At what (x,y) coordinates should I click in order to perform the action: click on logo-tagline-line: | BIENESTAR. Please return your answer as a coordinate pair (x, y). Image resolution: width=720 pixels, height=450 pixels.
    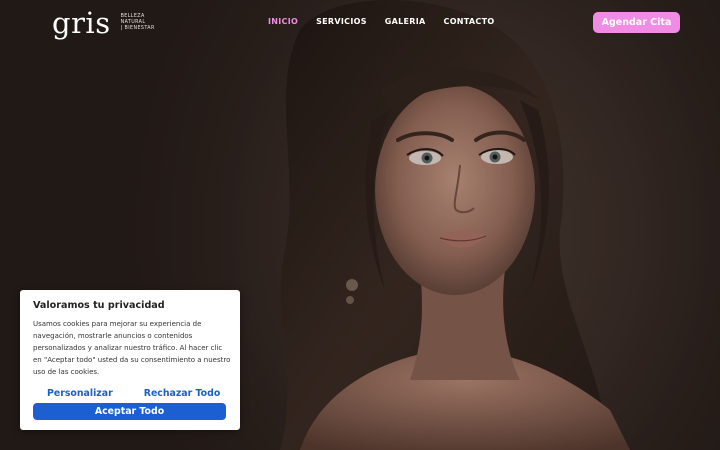
    Looking at the image, I should click on (137, 28).